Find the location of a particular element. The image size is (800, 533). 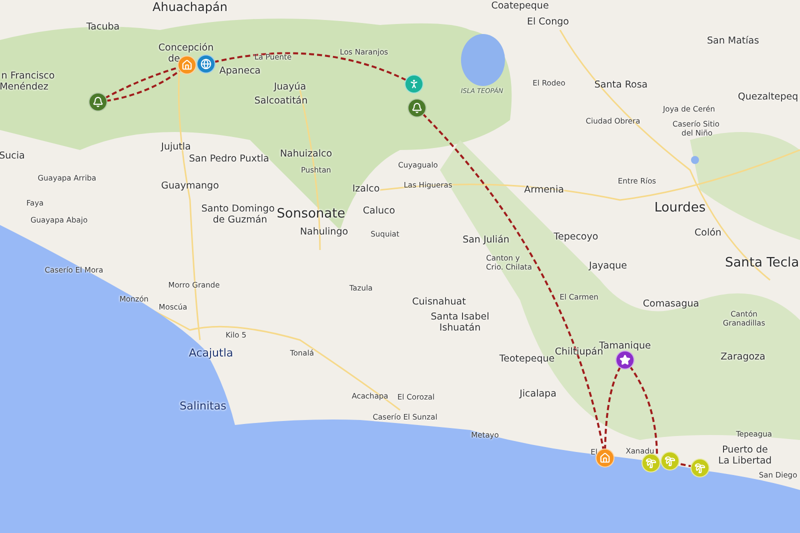

place-label: Concepción is located at coordinates (186, 48).